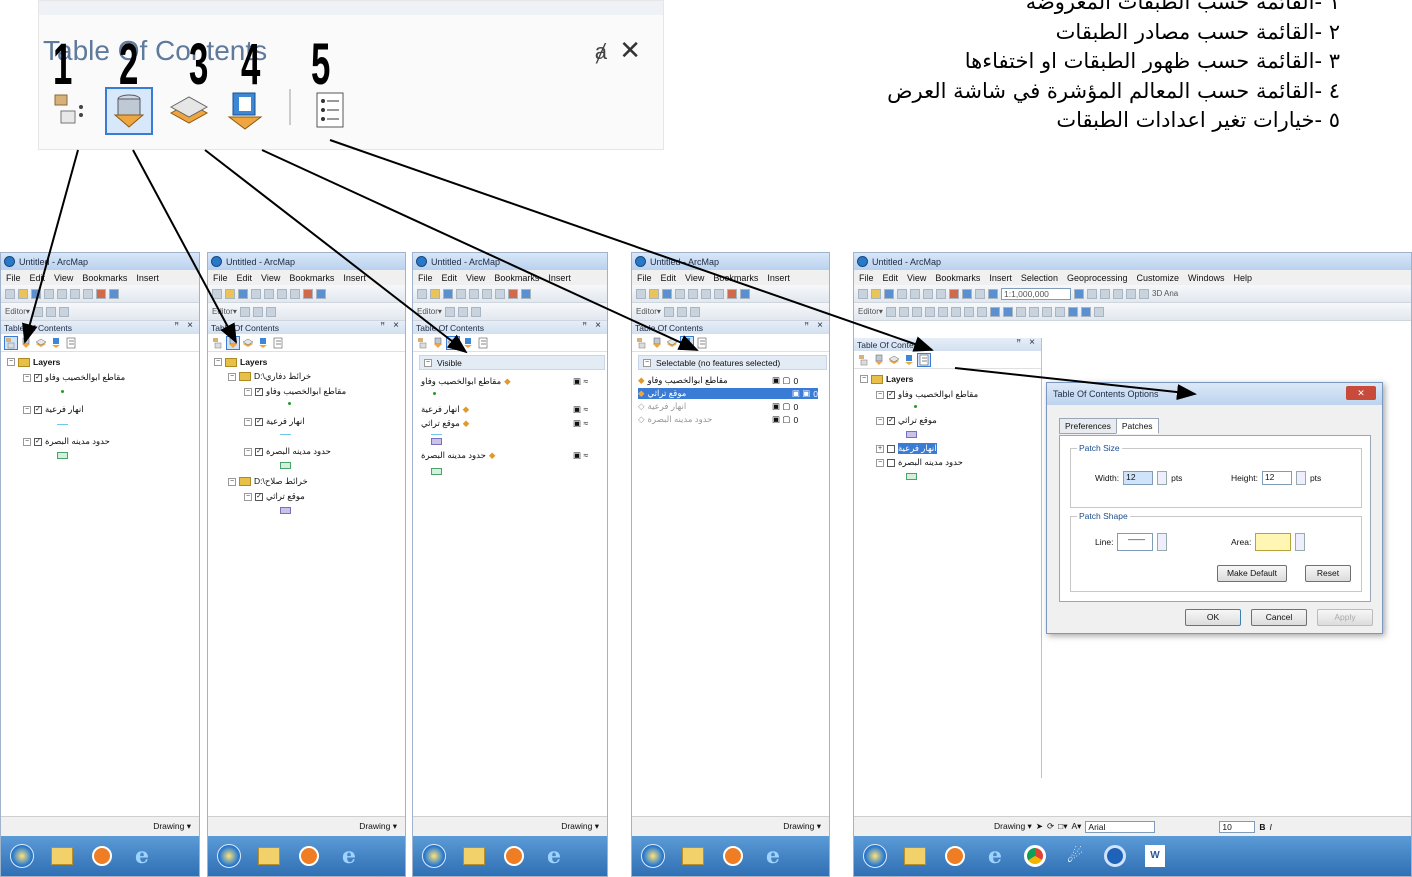 This screenshot has height=877, width=1412. What do you see at coordinates (968, 311) in the screenshot?
I see `rotate-icon` at bounding box center [968, 311].